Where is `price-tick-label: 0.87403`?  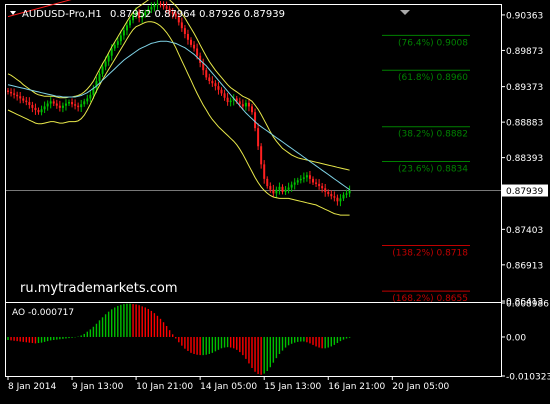 price-tick-label: 0.87403 is located at coordinates (524, 231).